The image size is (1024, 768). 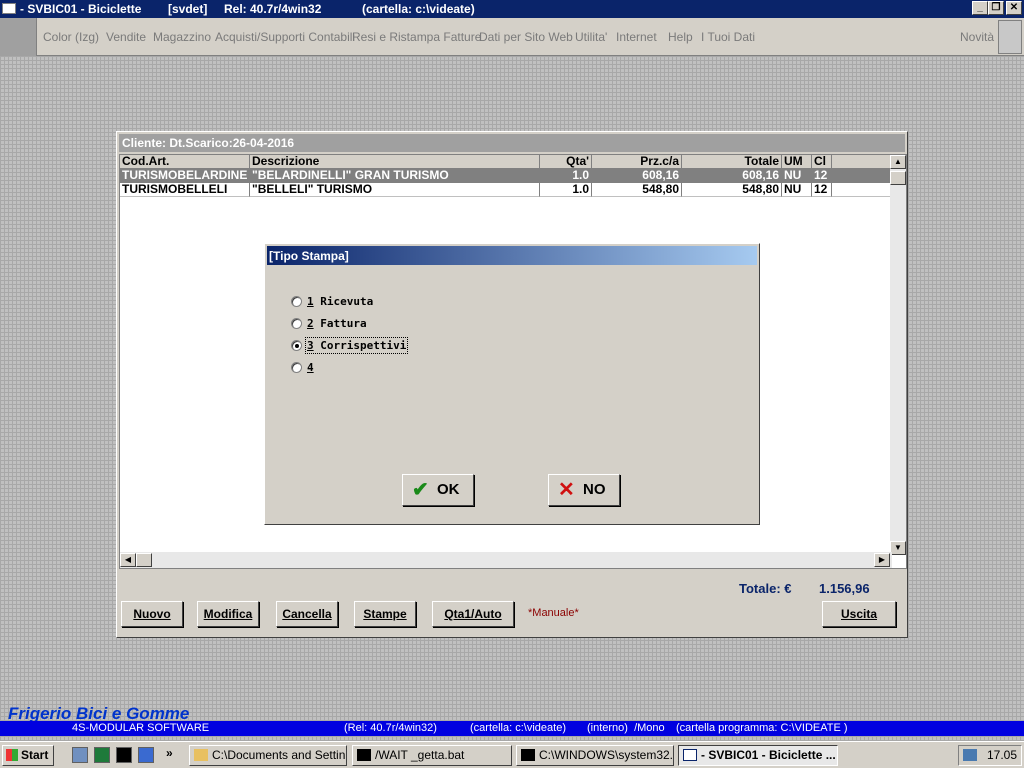 What do you see at coordinates (285, 37) in the screenshot?
I see `menu-acquisti: Acquisti/Supporti Contabili` at bounding box center [285, 37].